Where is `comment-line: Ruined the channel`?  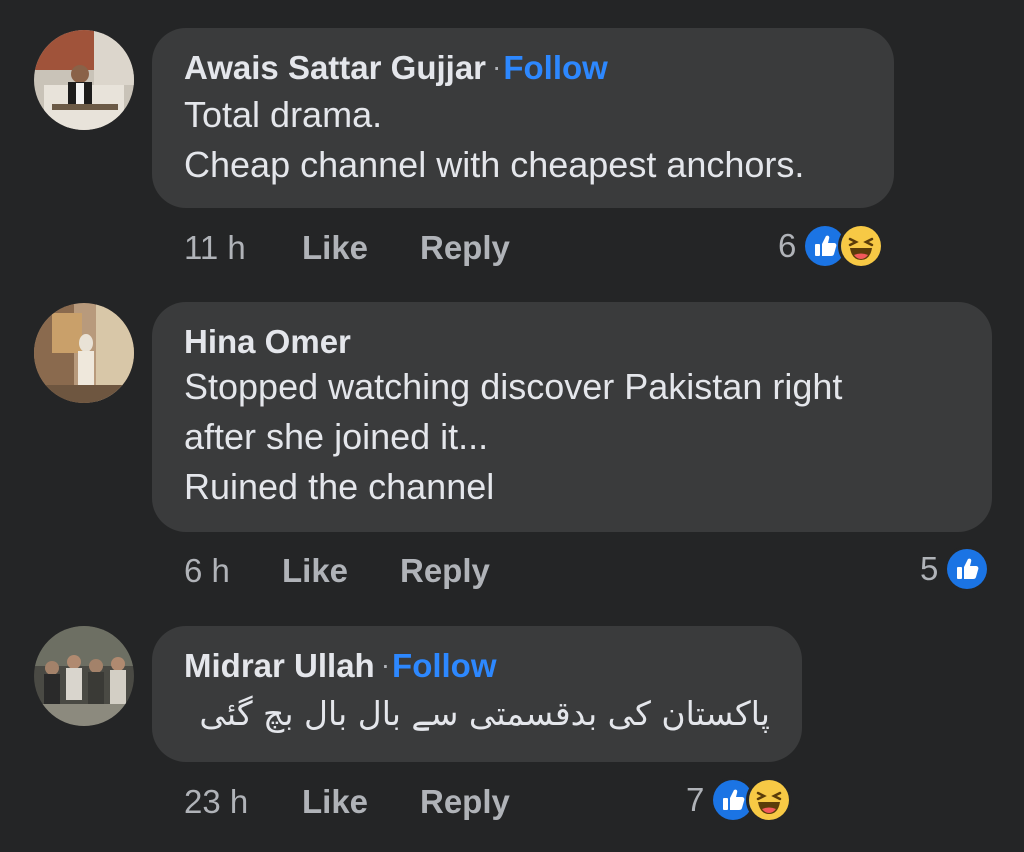 comment-line: Ruined the channel is located at coordinates (339, 486).